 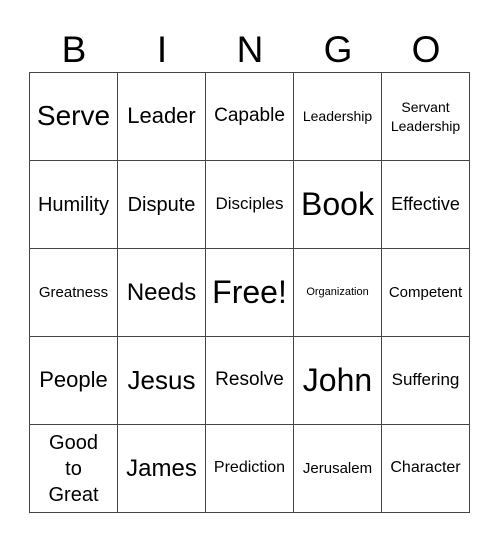 I want to click on bingo-cell: Leadership, so click(x=338, y=117).